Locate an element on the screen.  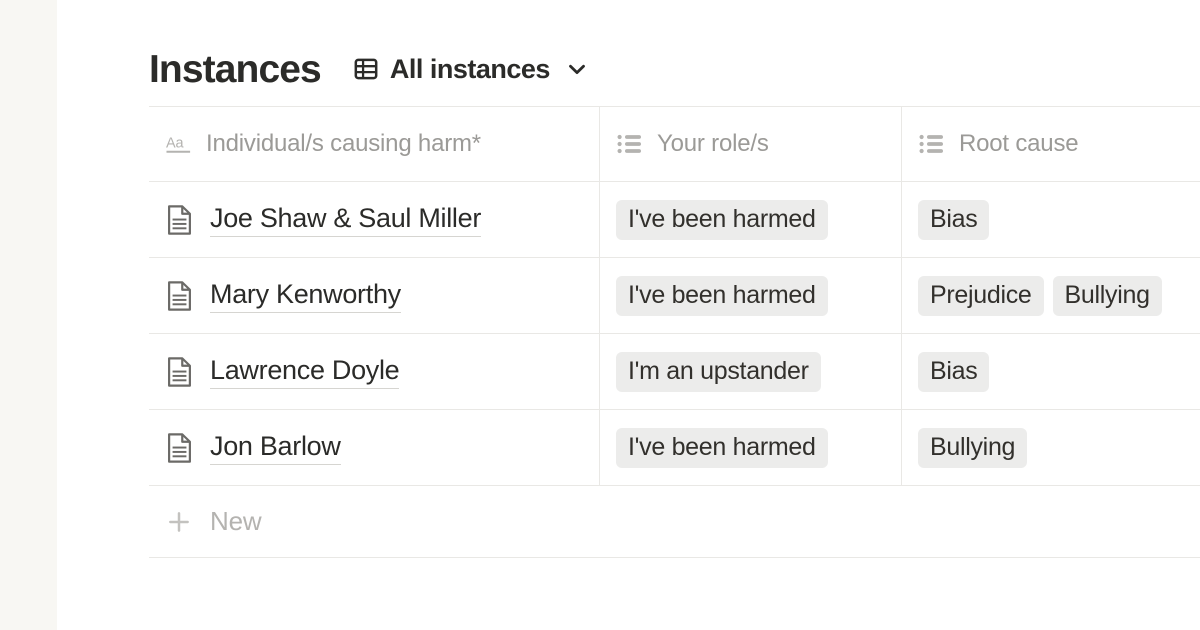
cell-individuals: Mary Kenworthy is located at coordinates (374, 295).